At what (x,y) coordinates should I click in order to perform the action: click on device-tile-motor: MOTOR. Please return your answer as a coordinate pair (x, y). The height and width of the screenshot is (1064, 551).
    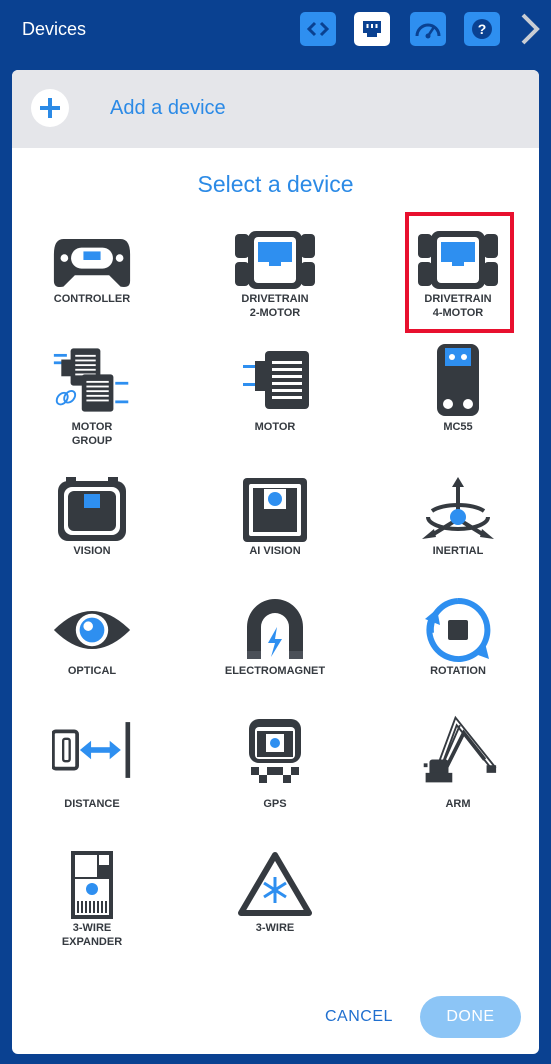
    Looking at the image, I should click on (275, 390).